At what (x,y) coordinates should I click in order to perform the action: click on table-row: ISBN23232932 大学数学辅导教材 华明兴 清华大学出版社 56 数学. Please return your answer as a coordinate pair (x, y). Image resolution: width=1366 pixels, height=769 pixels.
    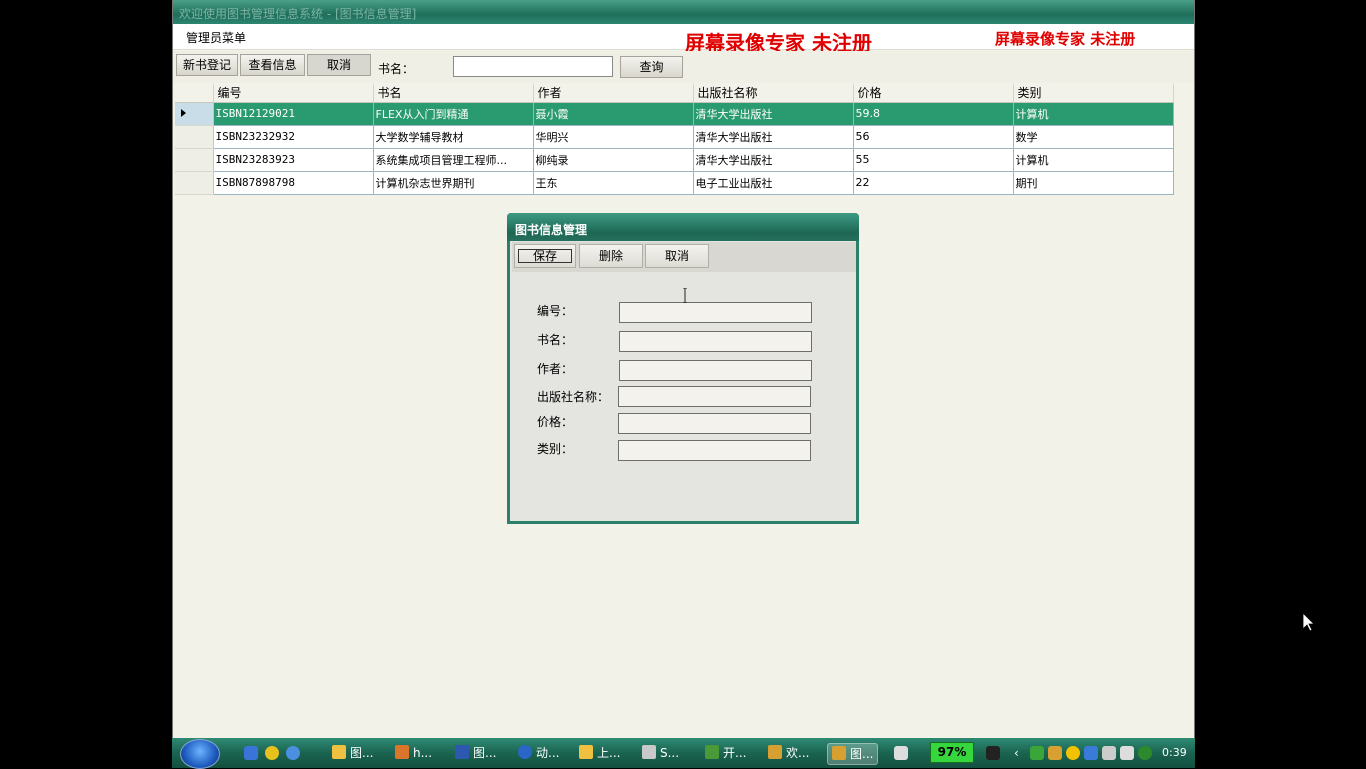
    Looking at the image, I should click on (674, 137).